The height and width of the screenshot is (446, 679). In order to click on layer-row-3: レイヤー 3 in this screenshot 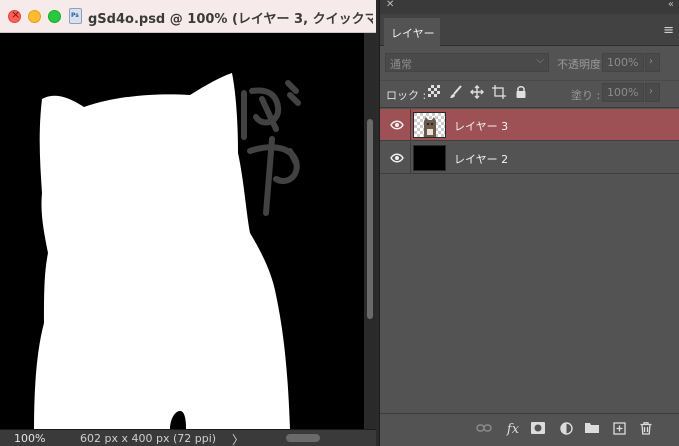, I will do `click(529, 125)`.